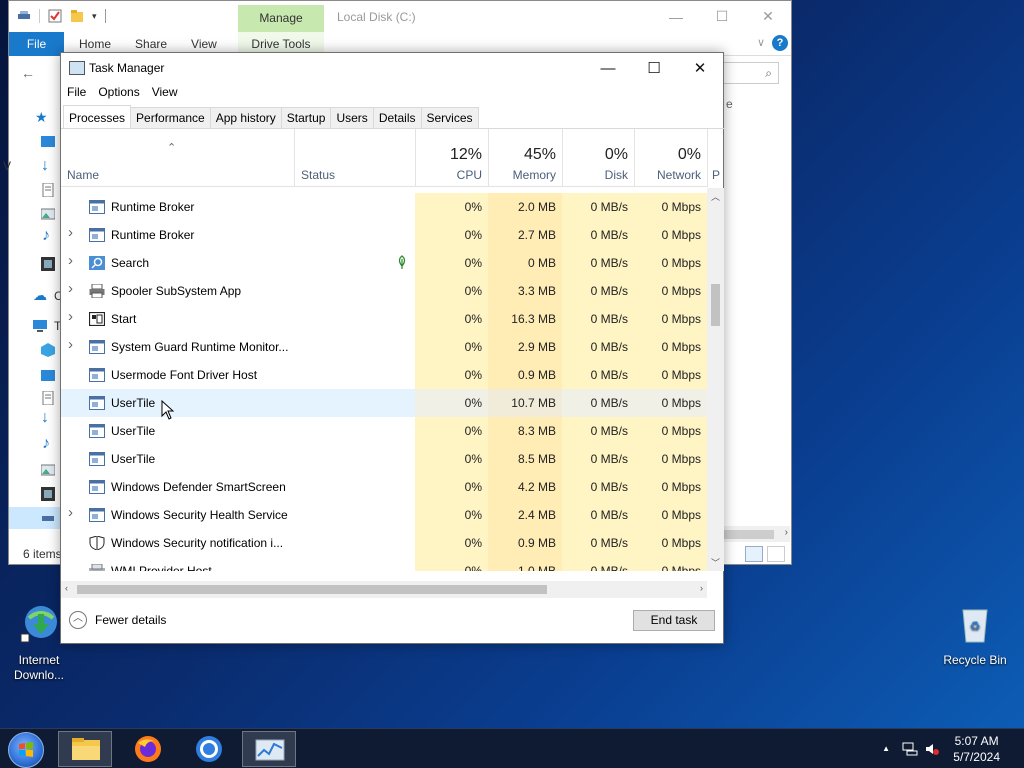  Describe the element at coordinates (886, 748) in the screenshot. I see `show-hidden-icons-chevron: ▲` at that location.